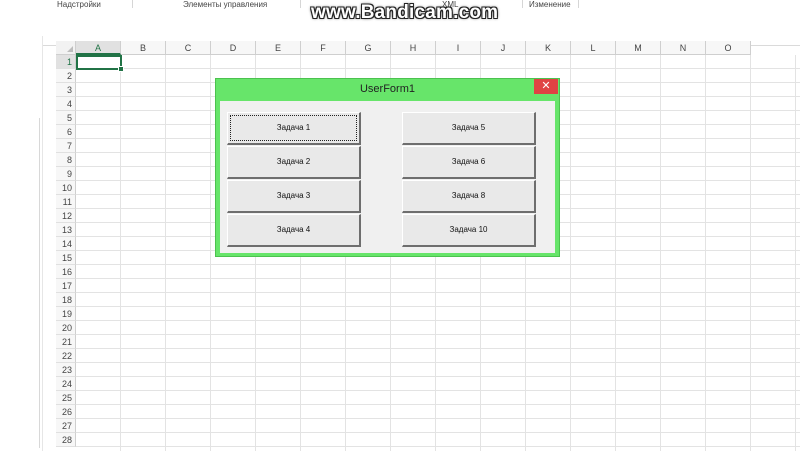 The width and height of the screenshot is (800, 451). Describe the element at coordinates (66, 216) in the screenshot. I see `row-header-12: 12` at that location.